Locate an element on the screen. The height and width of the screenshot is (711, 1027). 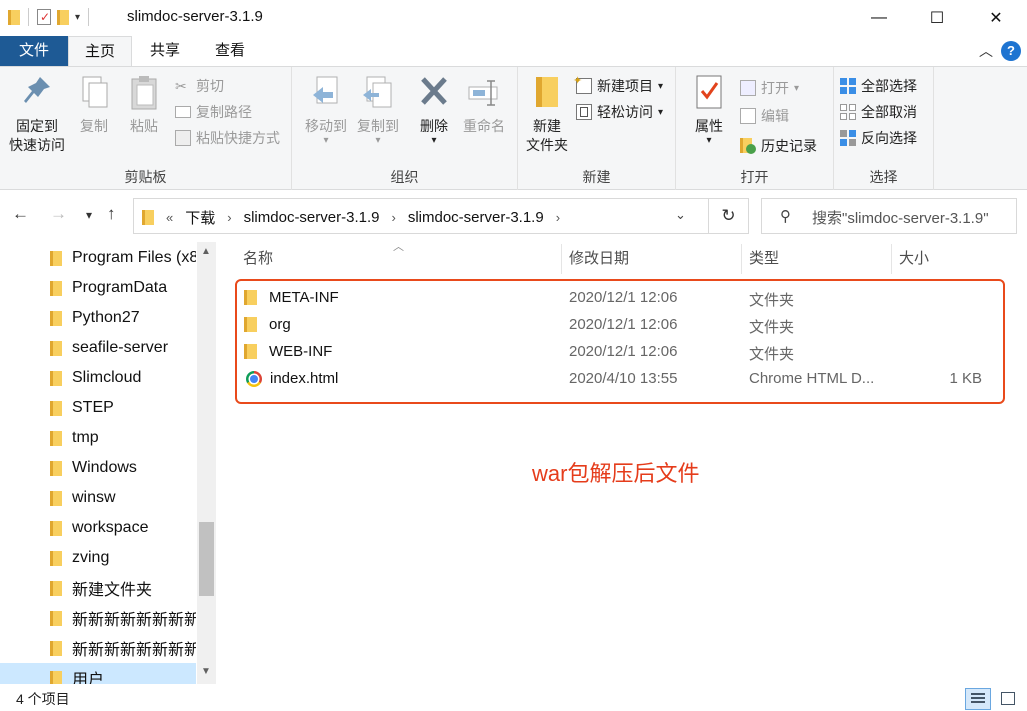
copy-path-icon is located at coordinates (183, 112).